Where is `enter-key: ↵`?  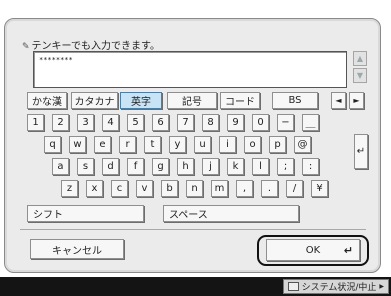 enter-key: ↵ is located at coordinates (361, 151).